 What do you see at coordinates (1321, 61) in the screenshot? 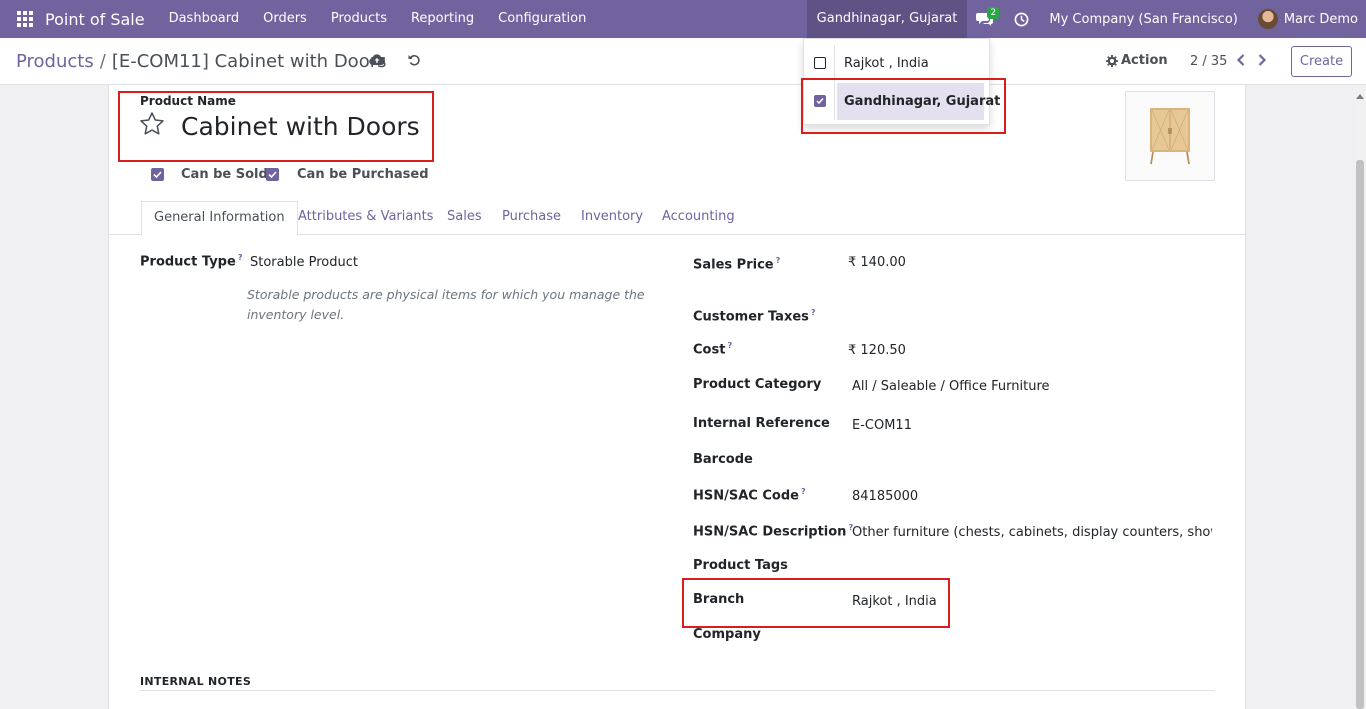
I see `create-button: Create` at bounding box center [1321, 61].